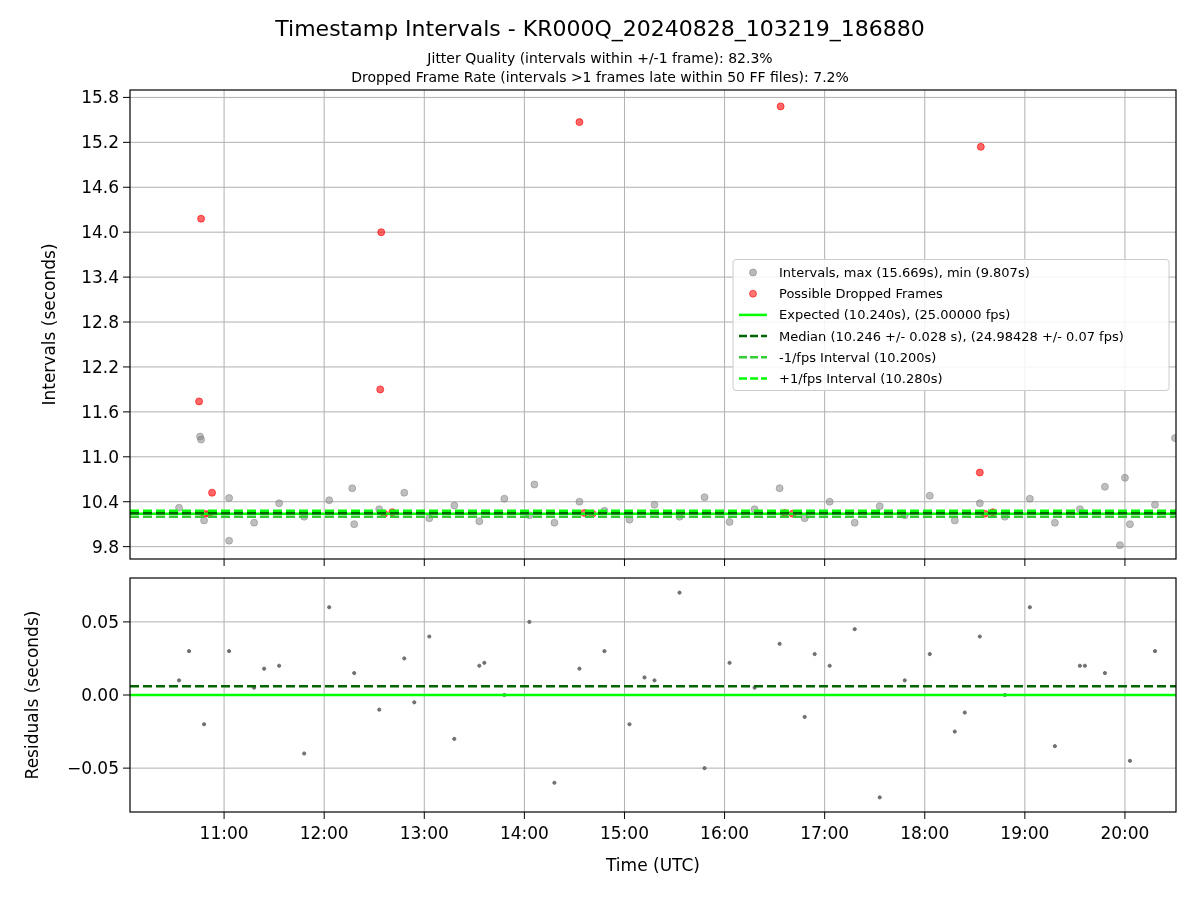 This screenshot has height=900, width=1200. Describe the element at coordinates (904, 272) in the screenshot. I see `legend-label: Intervals, max (15.669s), min (9.807s)` at that location.